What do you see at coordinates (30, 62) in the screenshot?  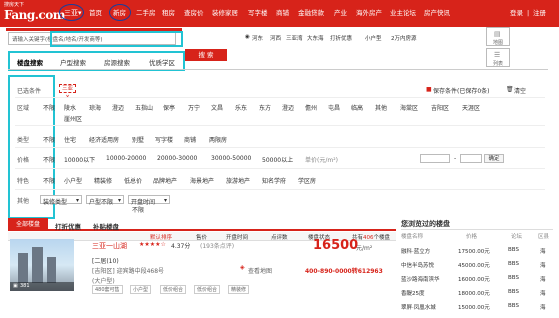 I see `tab-building-search: 楼盘搜索` at bounding box center [30, 62].